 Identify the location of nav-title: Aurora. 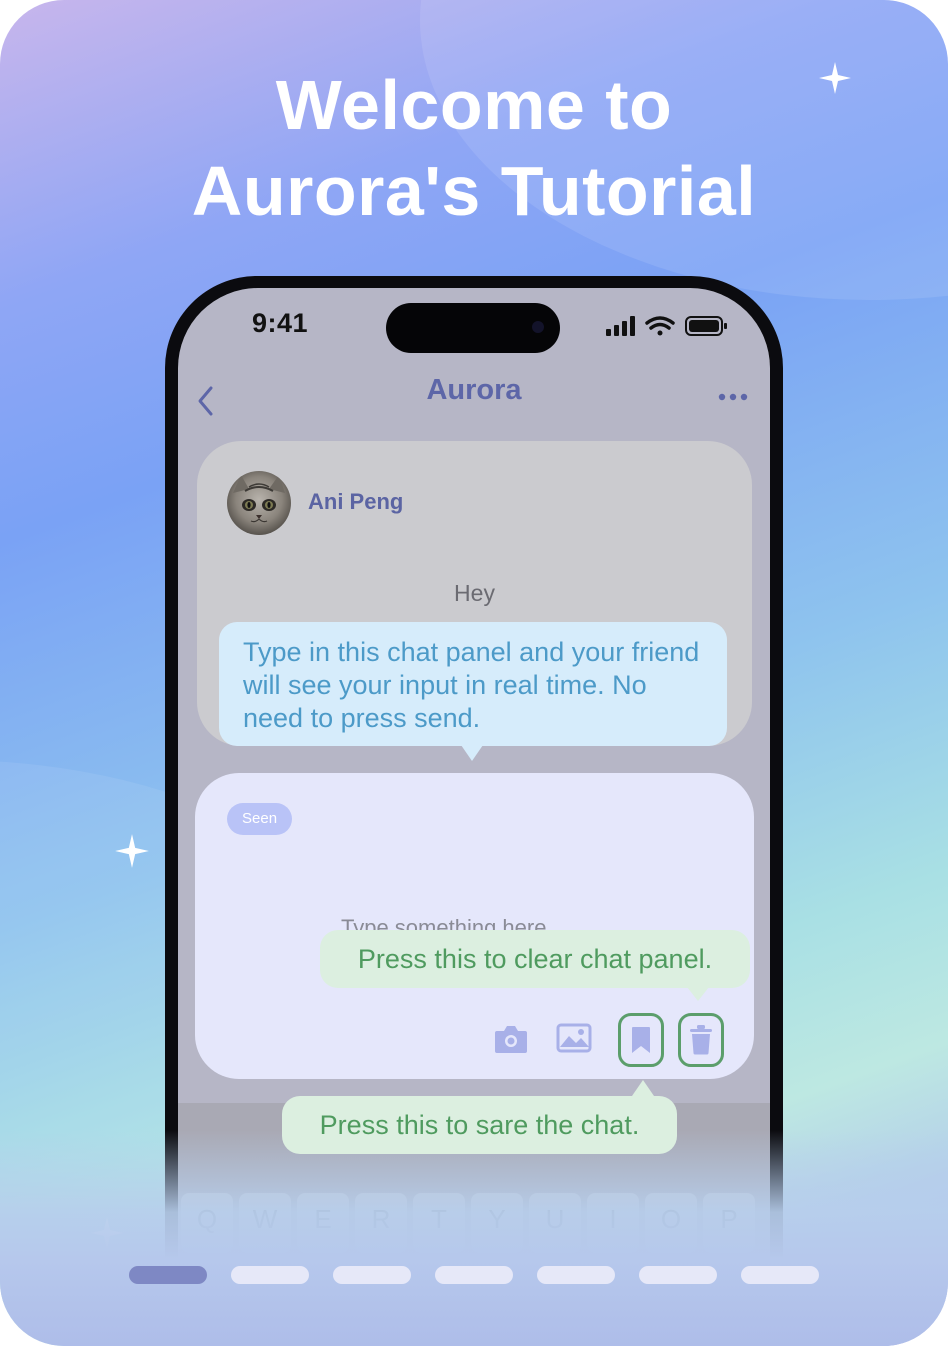
(474, 390).